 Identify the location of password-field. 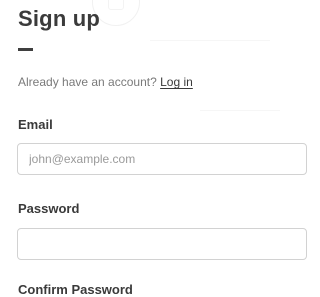
(162, 244).